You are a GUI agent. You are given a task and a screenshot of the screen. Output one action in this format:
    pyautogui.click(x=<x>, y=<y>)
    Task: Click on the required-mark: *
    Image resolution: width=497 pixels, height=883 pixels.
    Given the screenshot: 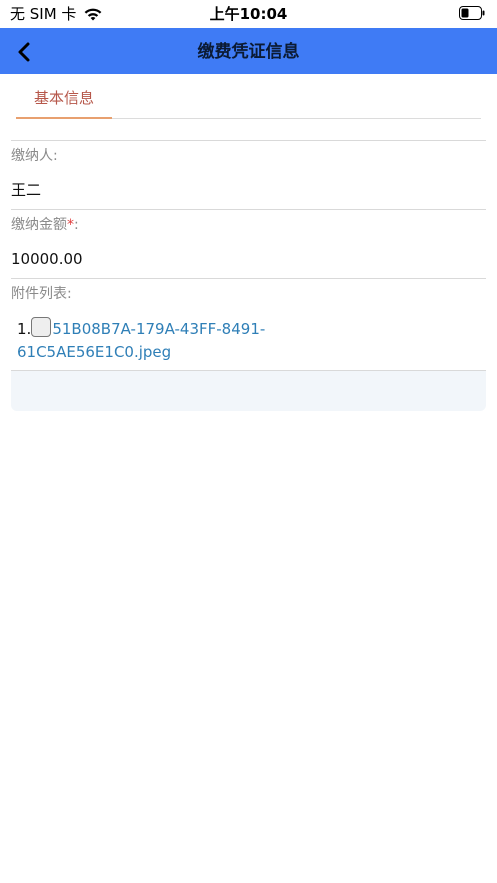 What is the action you would take?
    pyautogui.click(x=70, y=225)
    